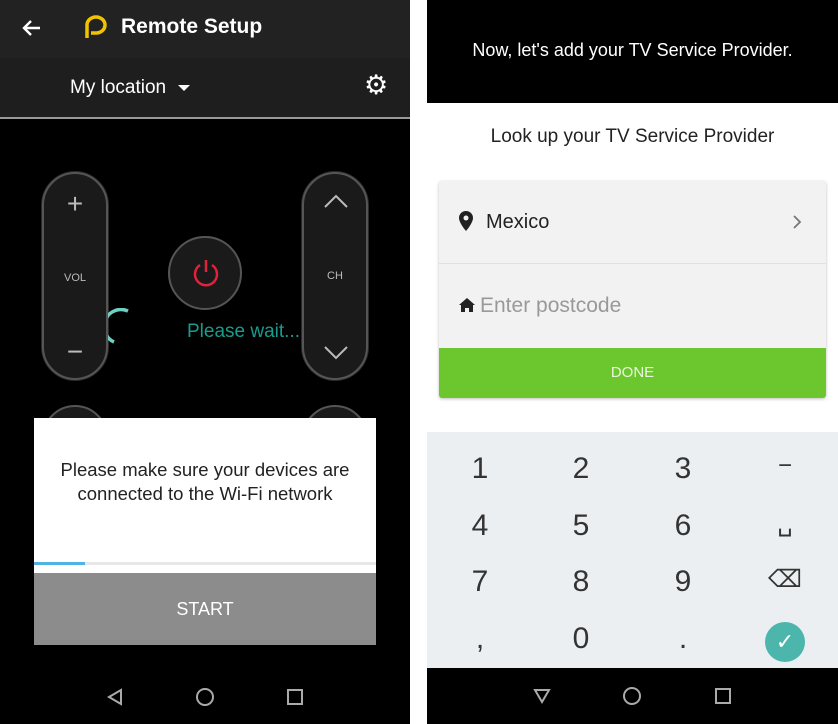 The image size is (838, 724). What do you see at coordinates (205, 563) in the screenshot?
I see `progress-bar` at bounding box center [205, 563].